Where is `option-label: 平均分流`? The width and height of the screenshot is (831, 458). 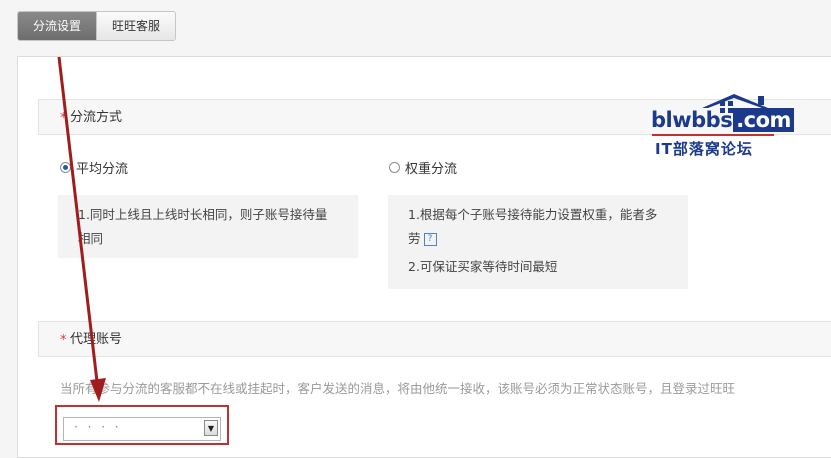
option-label: 平均分流 is located at coordinates (102, 169).